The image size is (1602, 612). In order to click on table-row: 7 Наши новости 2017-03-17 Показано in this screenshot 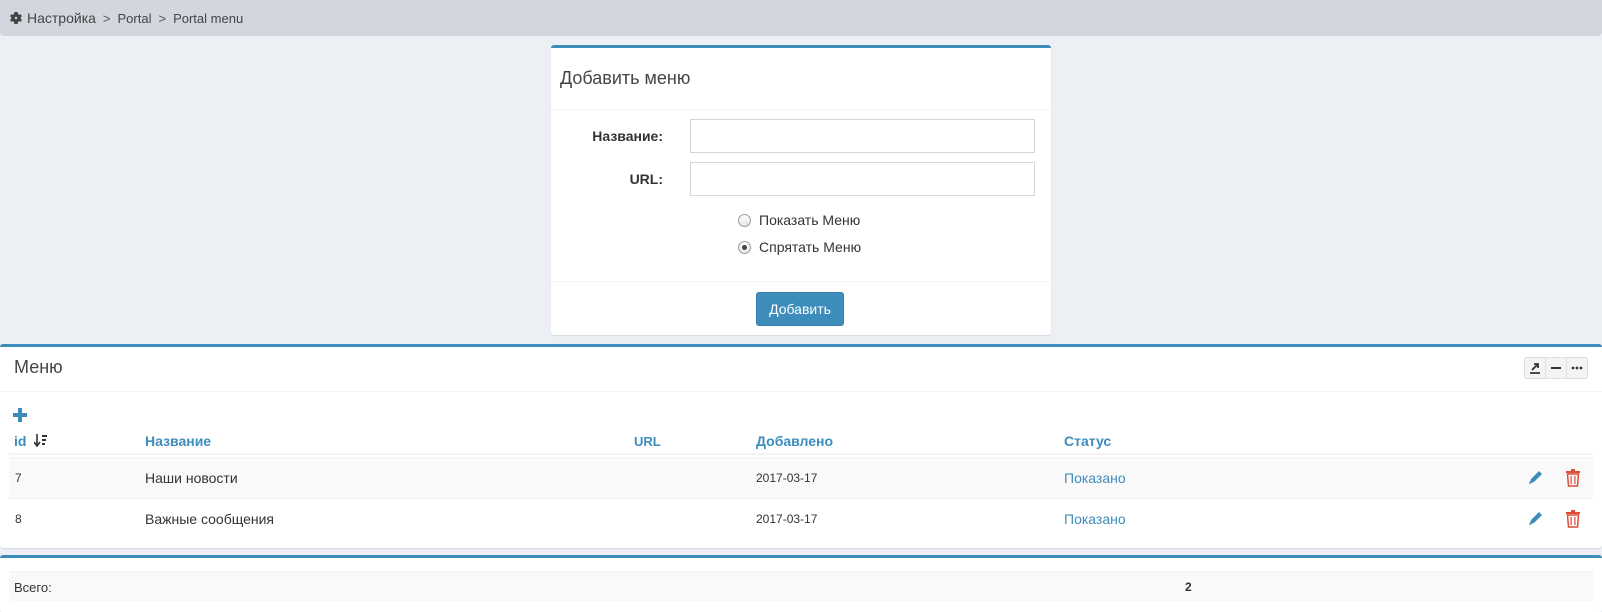, I will do `click(801, 477)`.